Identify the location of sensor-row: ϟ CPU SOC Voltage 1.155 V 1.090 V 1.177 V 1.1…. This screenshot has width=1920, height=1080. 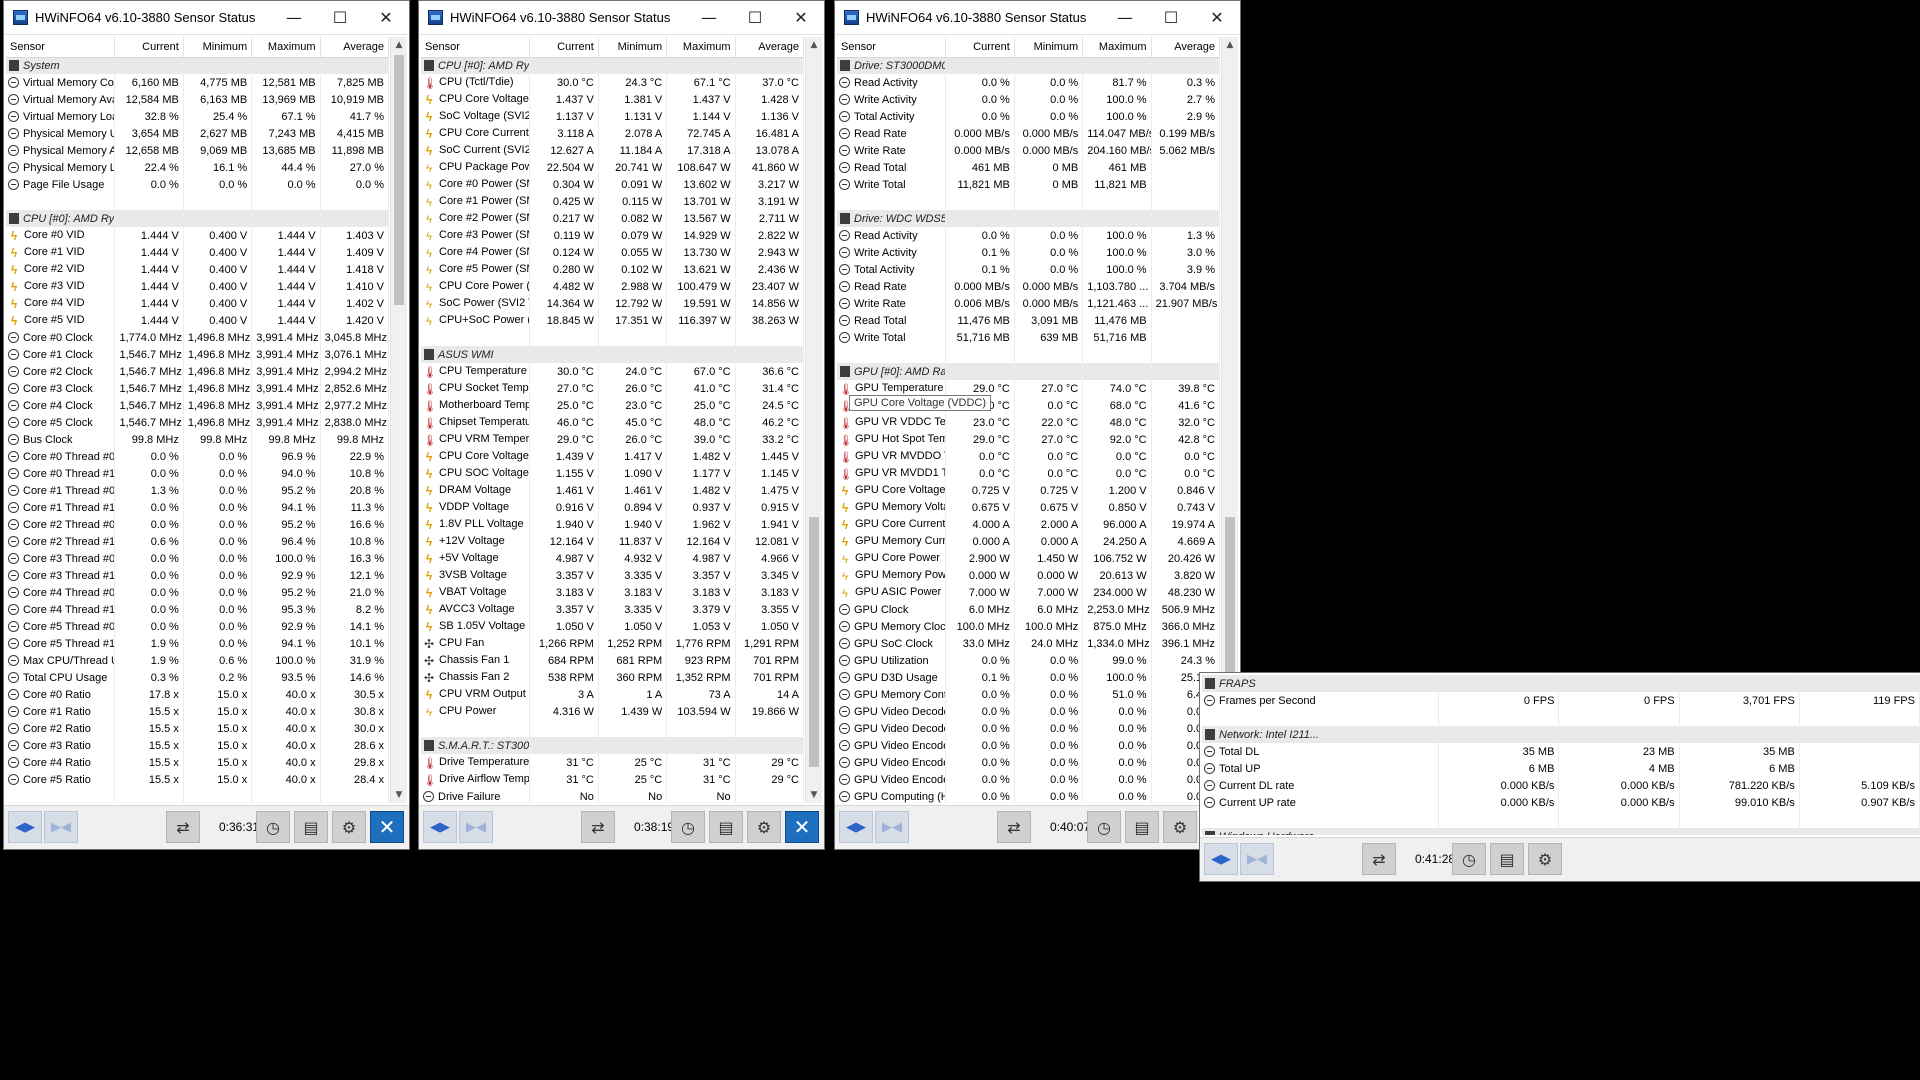
(612, 473).